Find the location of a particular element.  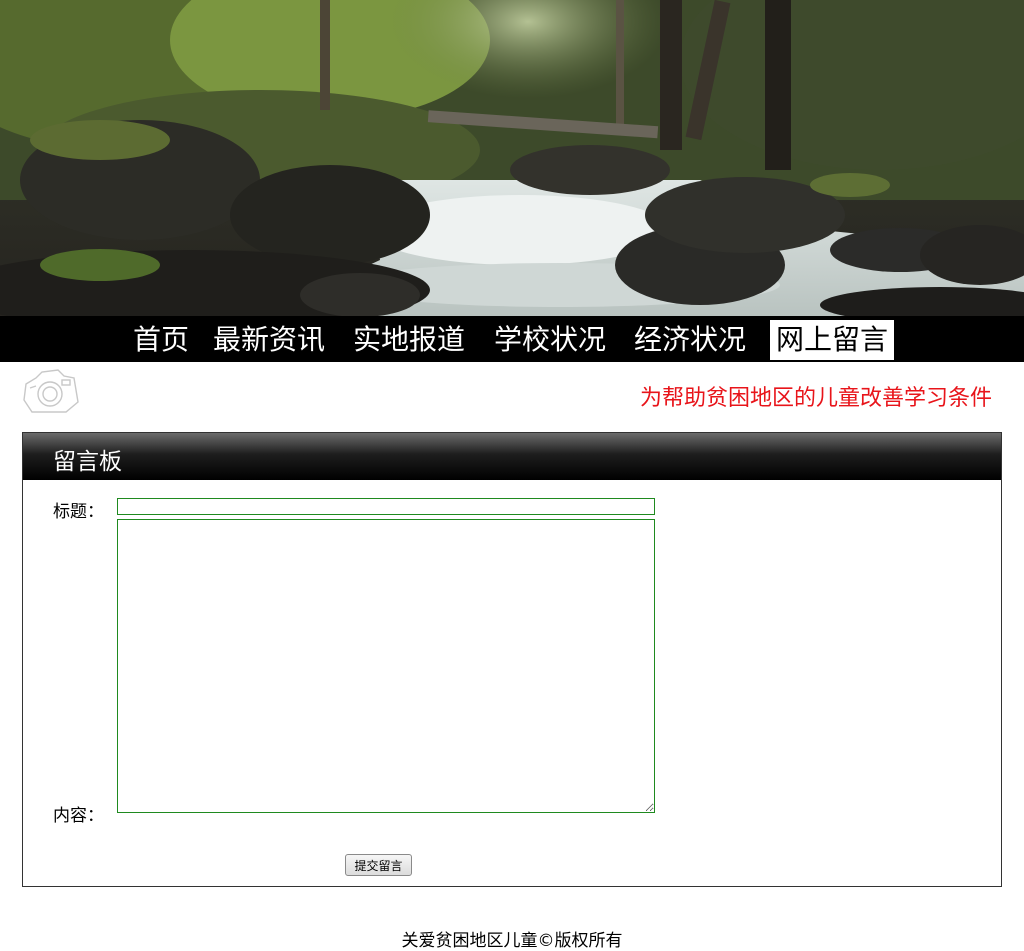

board-header: 留言板 is located at coordinates (512, 456).